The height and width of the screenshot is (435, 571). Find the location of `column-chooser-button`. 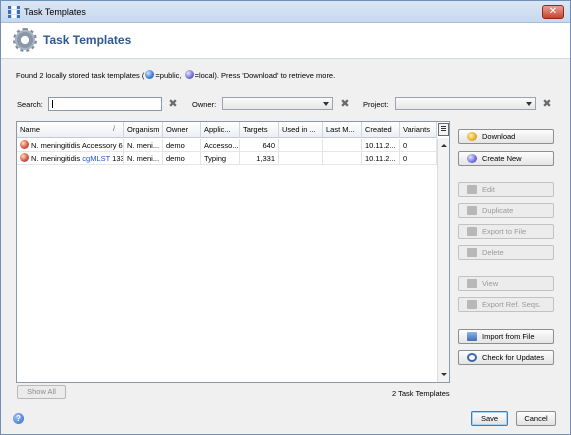

column-chooser-button is located at coordinates (443, 129).